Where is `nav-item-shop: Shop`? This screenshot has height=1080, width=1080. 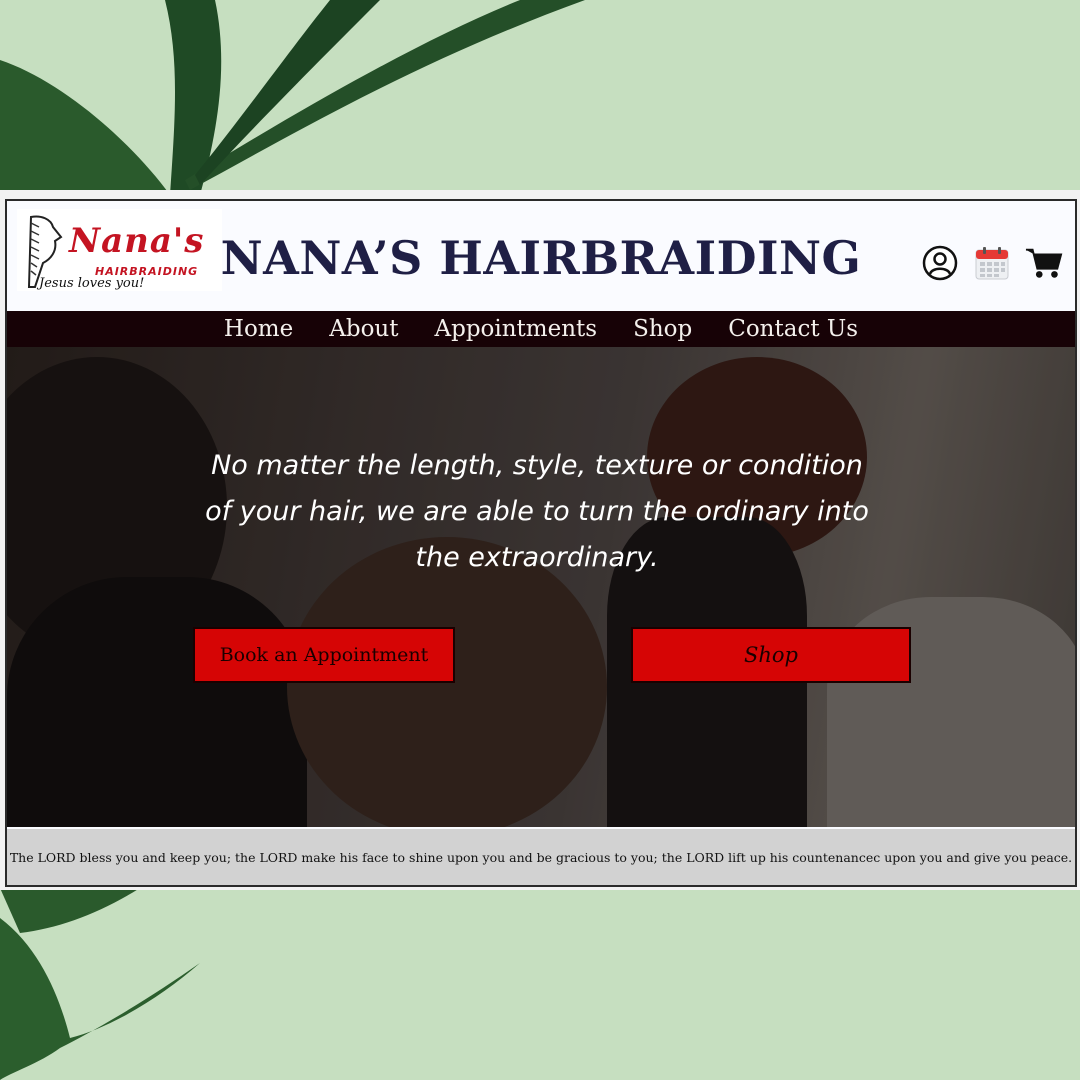
nav-item-shop: Shop is located at coordinates (662, 329).